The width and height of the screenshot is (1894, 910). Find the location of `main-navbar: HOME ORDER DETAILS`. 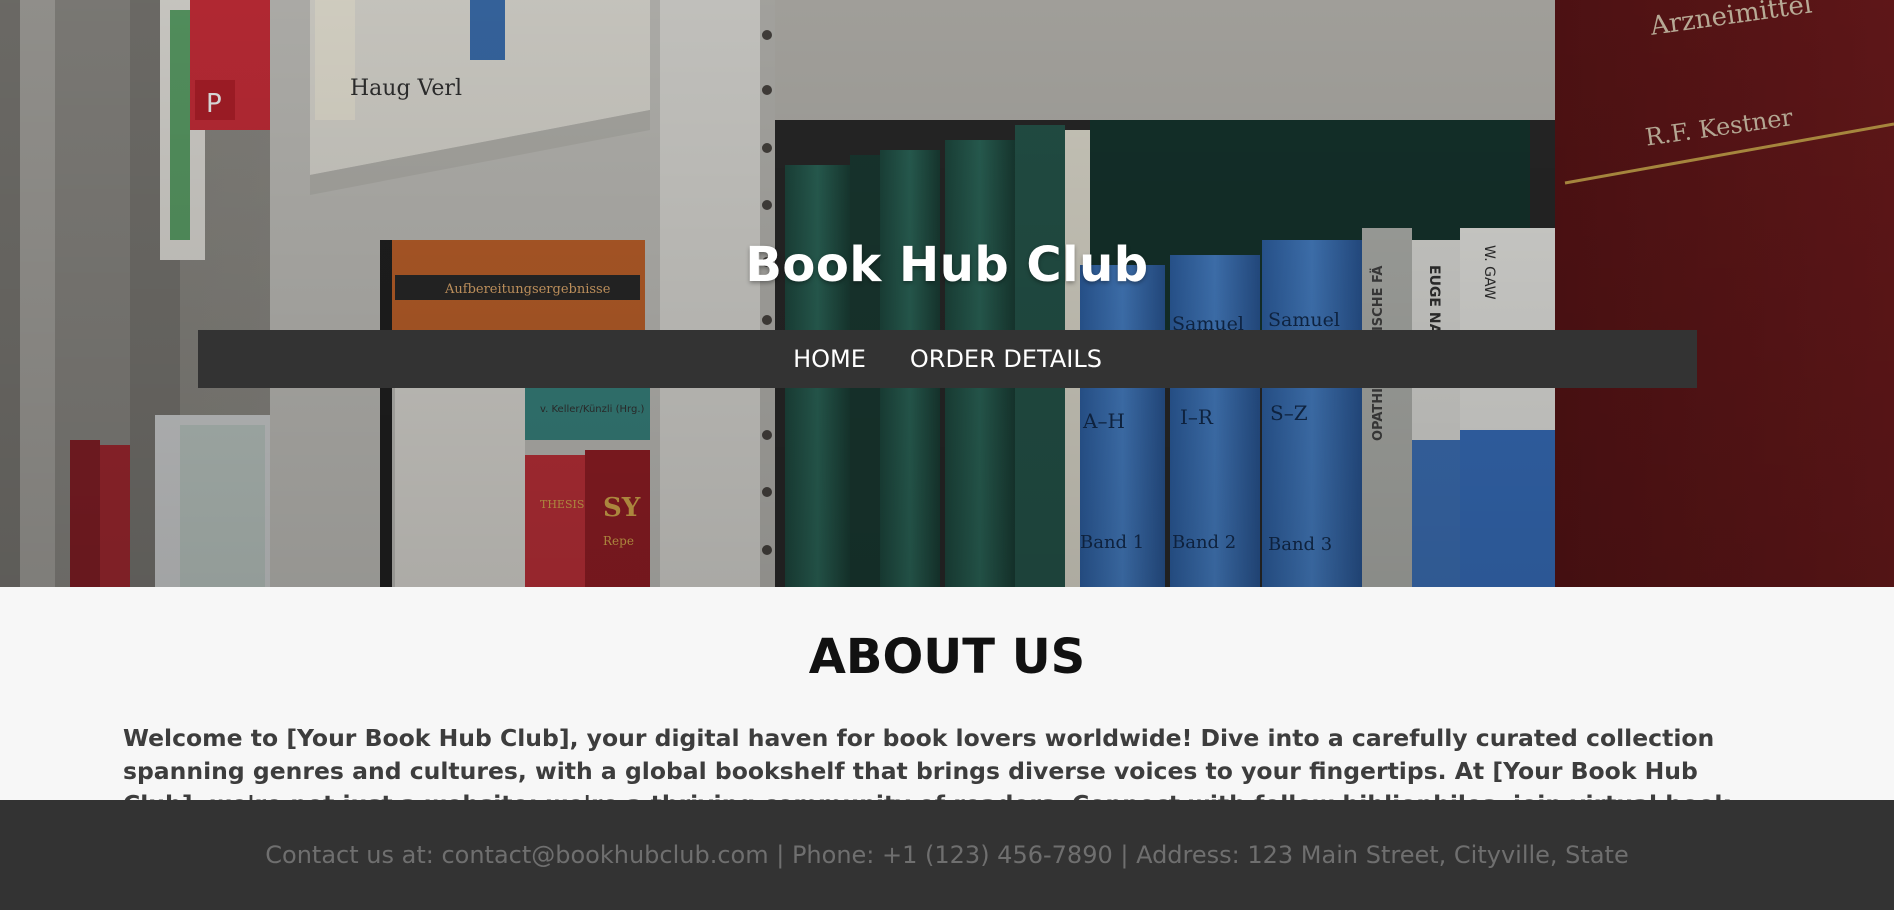

main-navbar: HOME ORDER DETAILS is located at coordinates (947, 359).